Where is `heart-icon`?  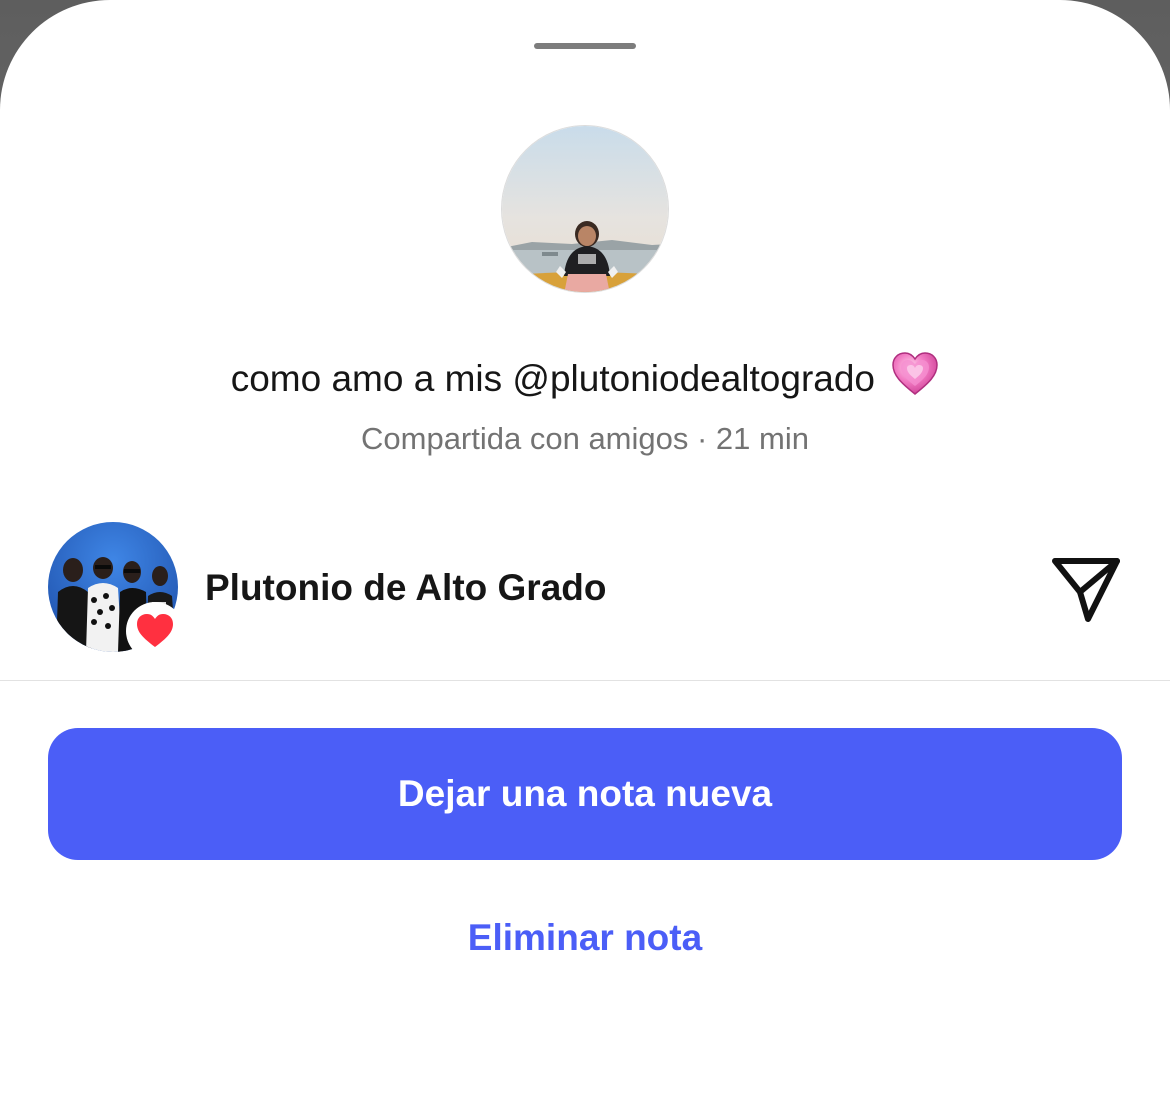 heart-icon is located at coordinates (155, 631).